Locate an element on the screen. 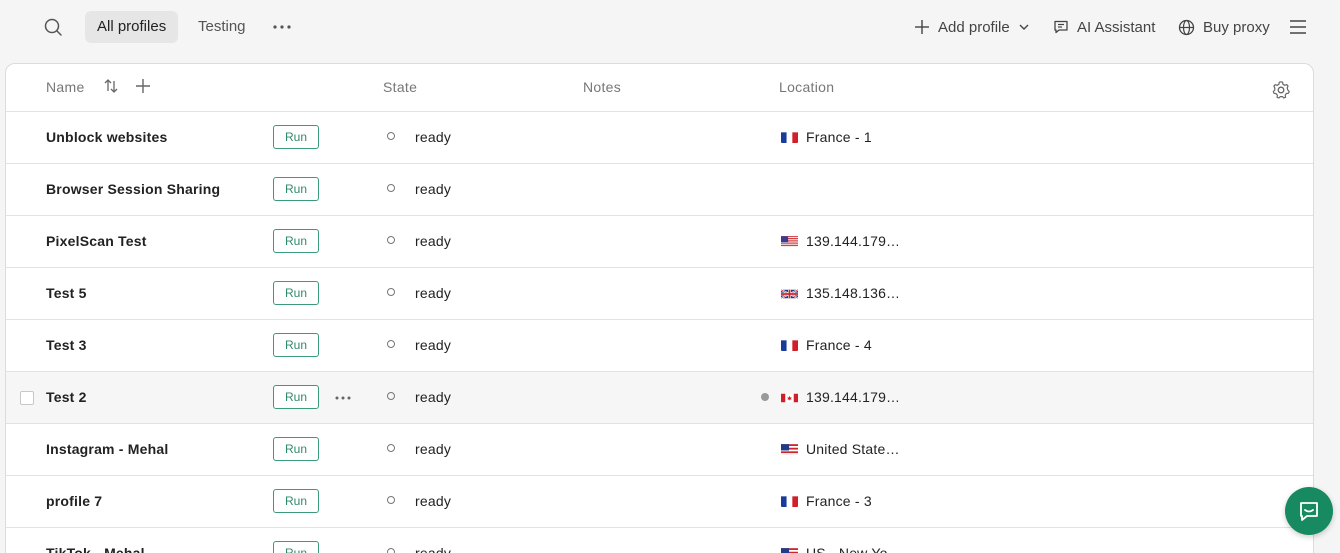 Image resolution: width=1340 pixels, height=553 pixels. table-row: Test 3 Run ready France - 4 is located at coordinates (659, 346).